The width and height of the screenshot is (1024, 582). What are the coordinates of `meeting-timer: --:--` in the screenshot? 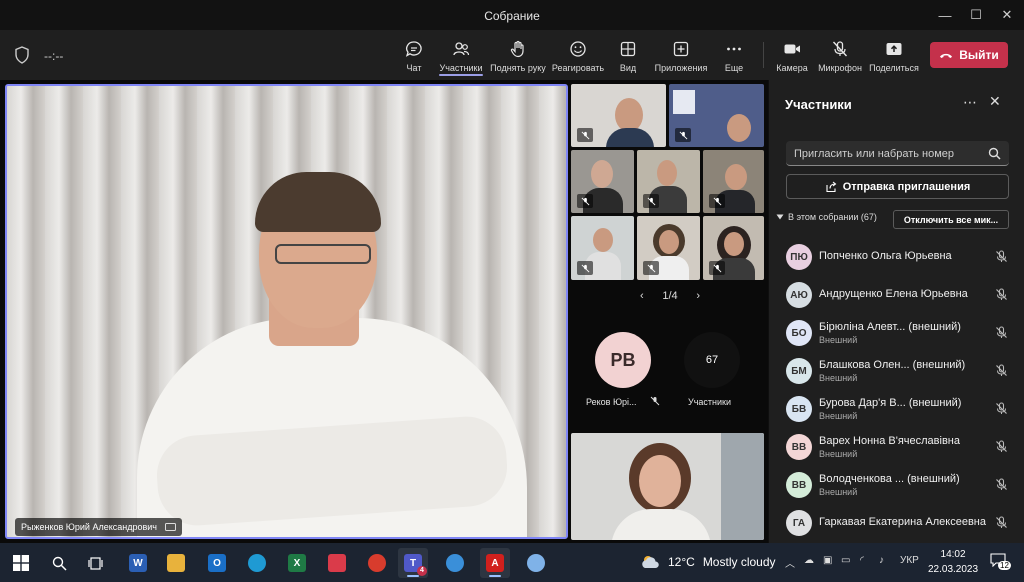 It's located at (54, 56).